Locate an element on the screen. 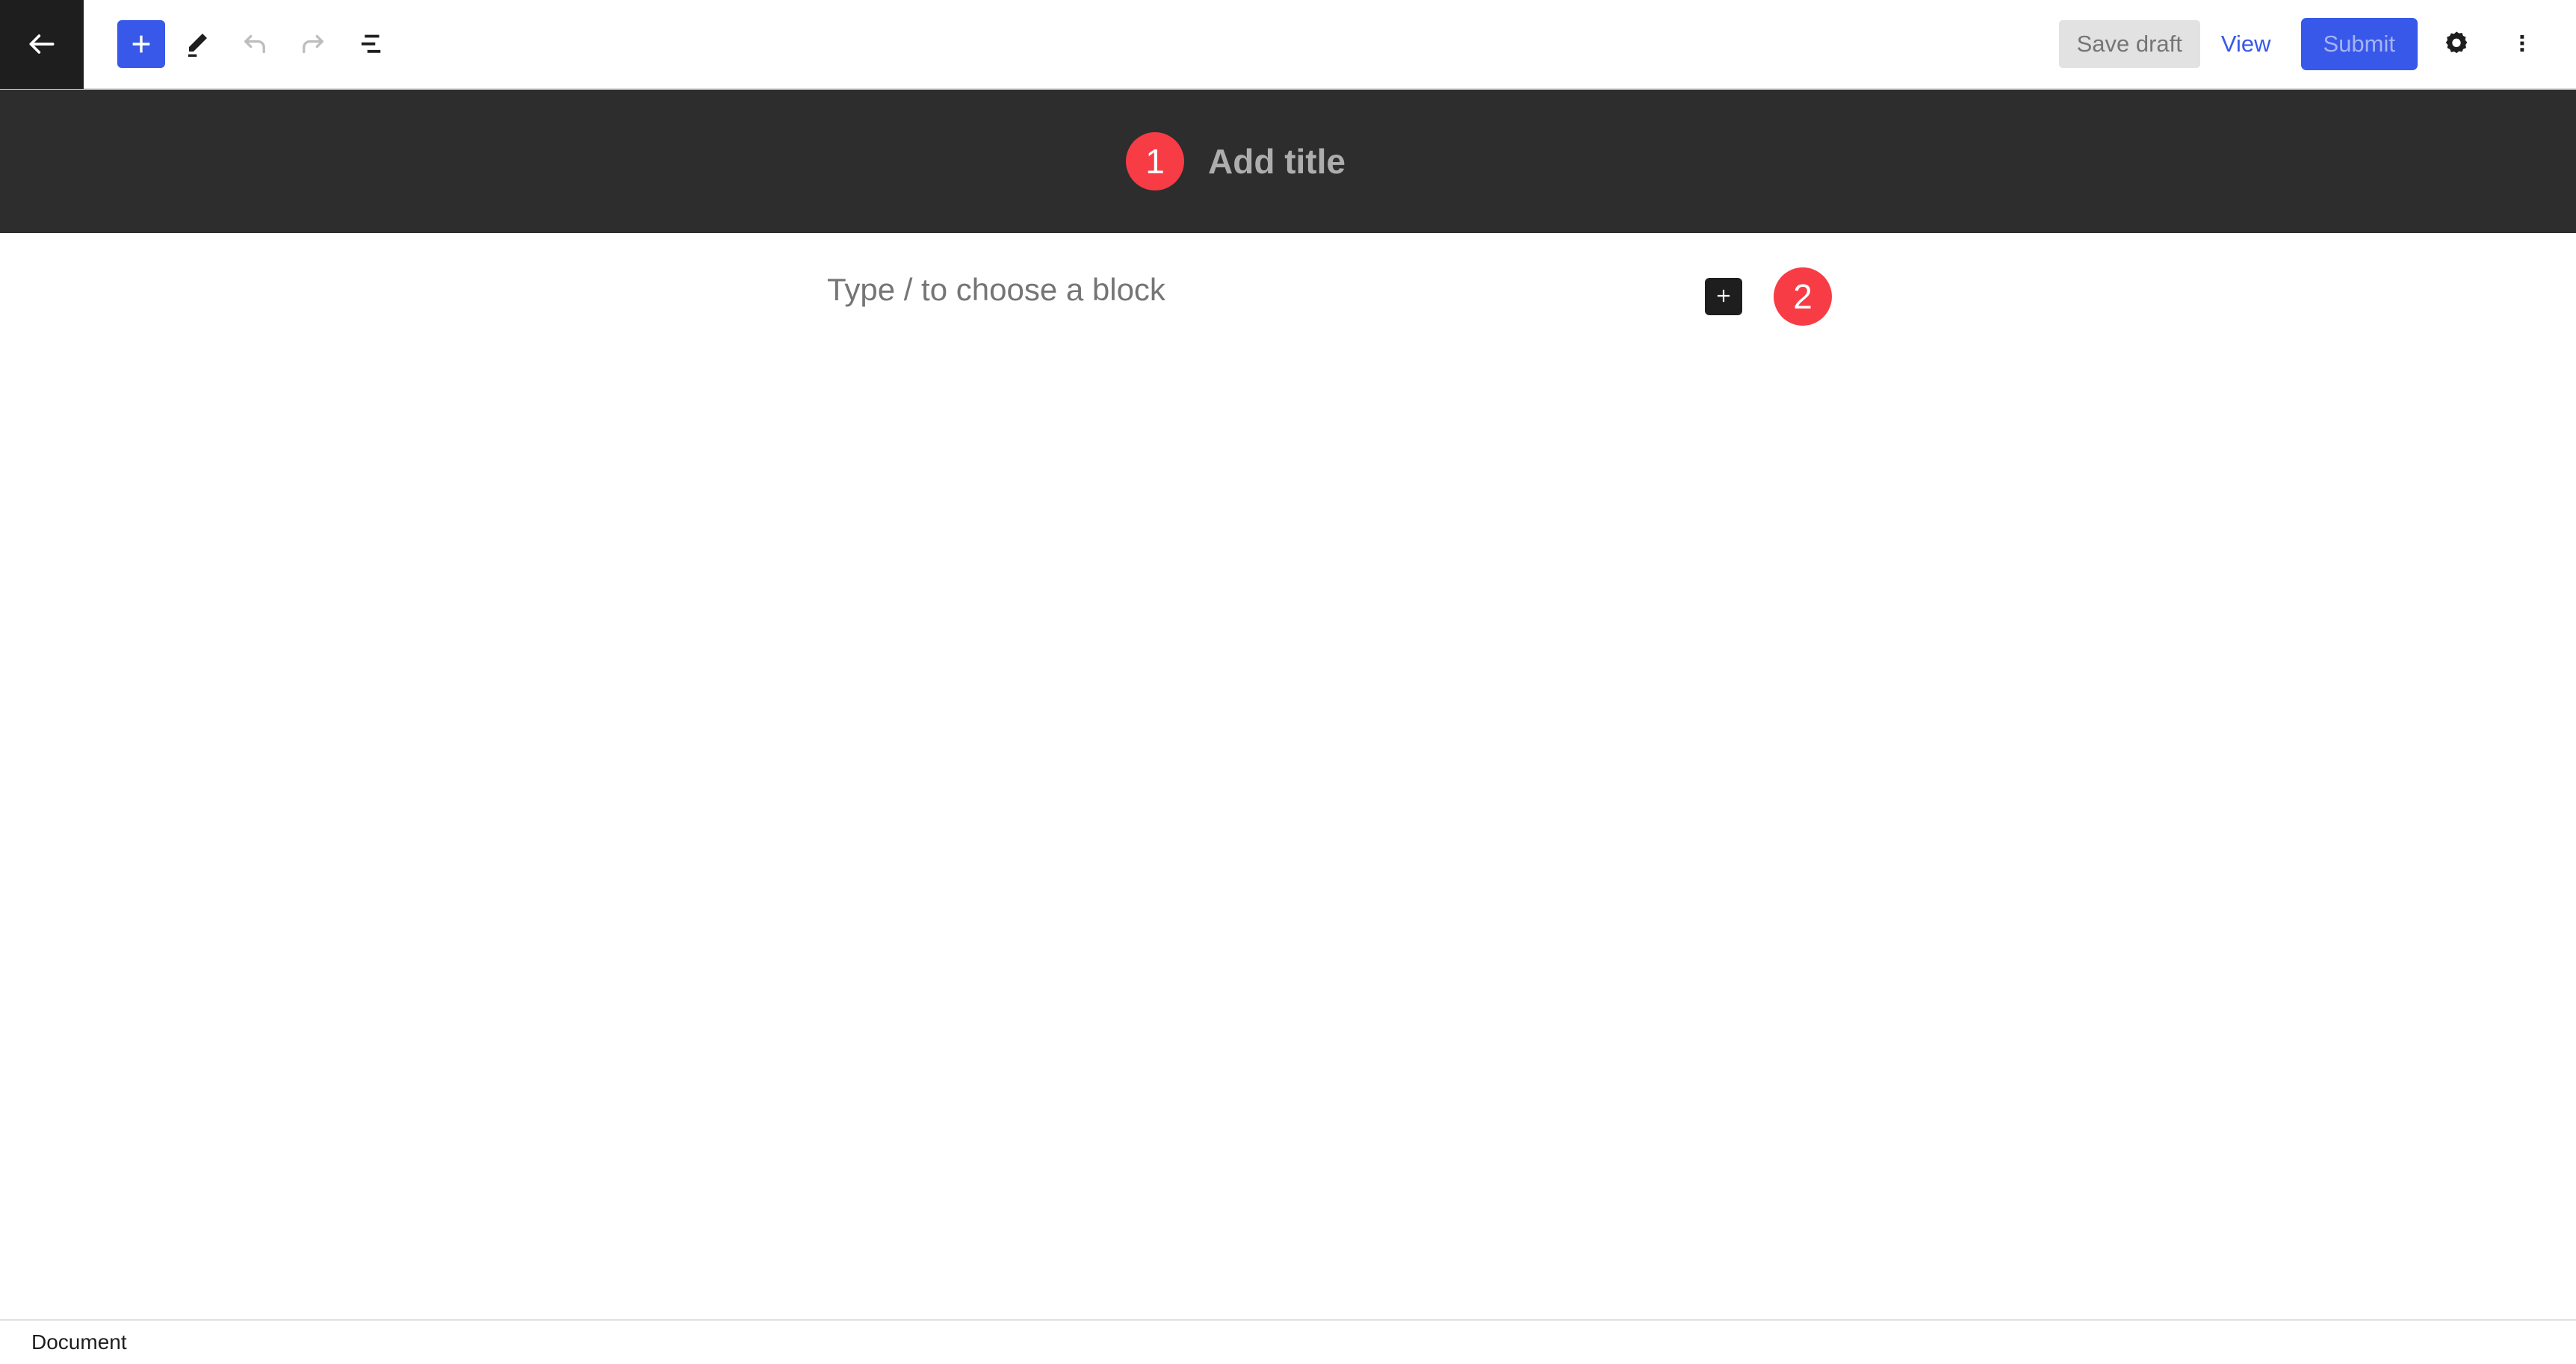  editor-header: Save draft View Submit is located at coordinates (1288, 45).